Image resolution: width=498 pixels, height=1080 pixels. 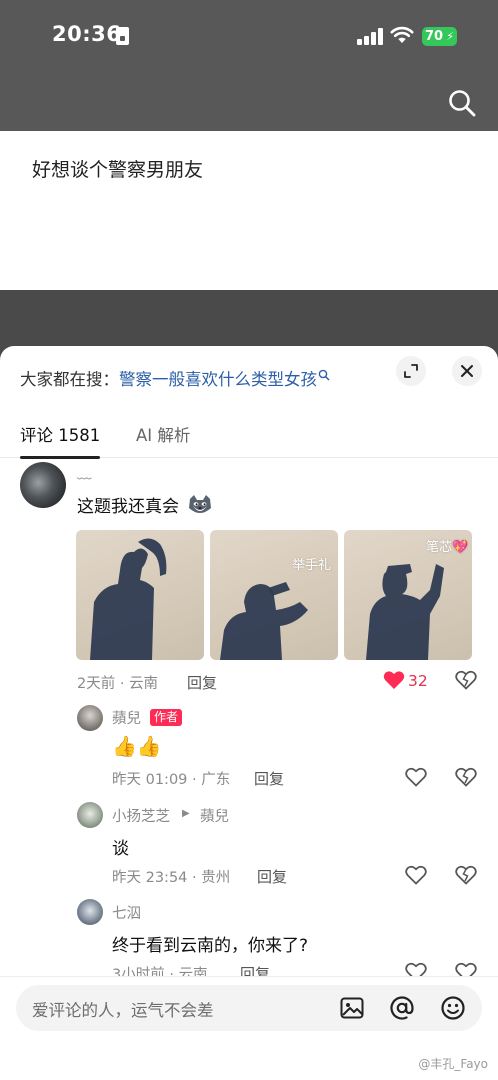 I want to click on comment-text: 这题我还真会, so click(x=128, y=507).